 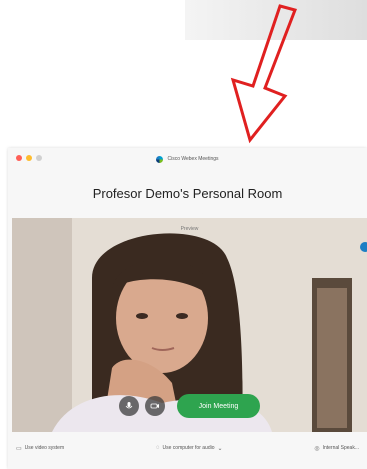 What do you see at coordinates (157, 448) in the screenshot?
I see `headset-icon: ◌` at bounding box center [157, 448].